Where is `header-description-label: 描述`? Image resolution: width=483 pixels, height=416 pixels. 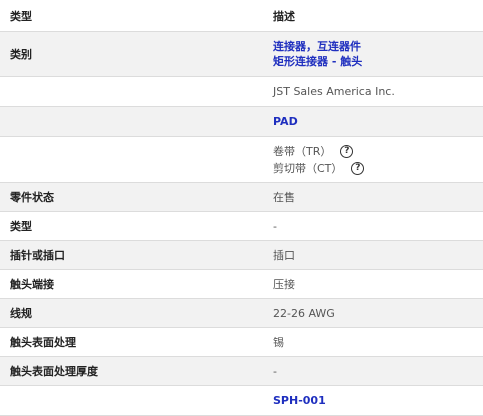
header-description-label: 描述 is located at coordinates (284, 16).